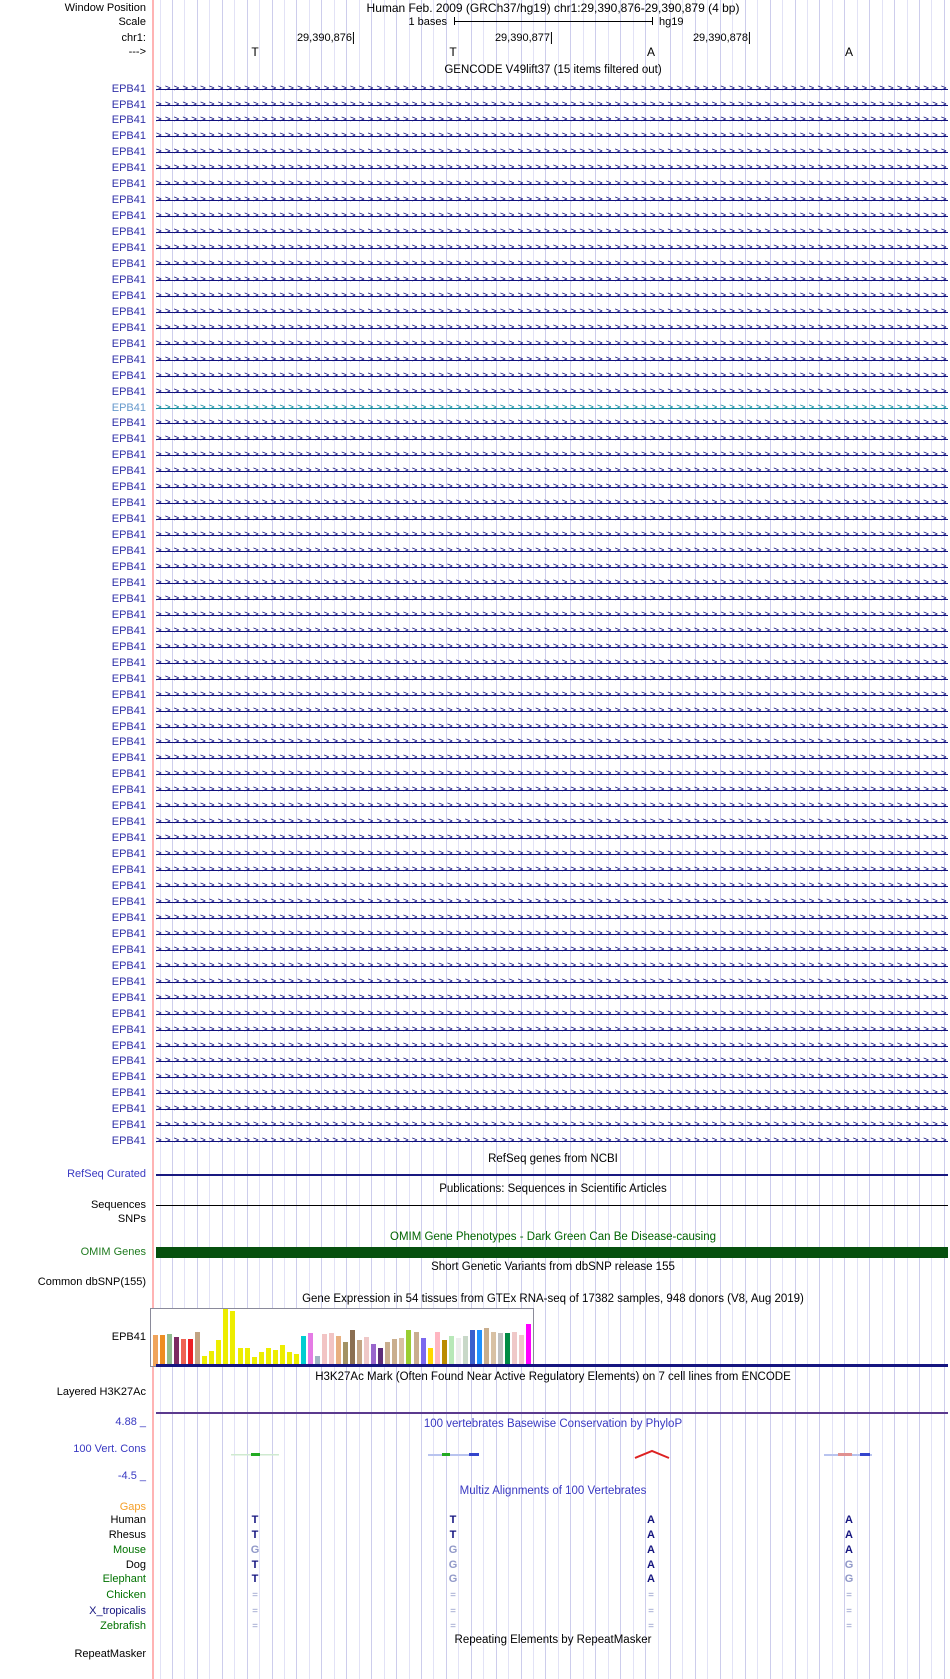 This screenshot has width=950, height=1679. Describe the element at coordinates (73, 1654) in the screenshot. I see `repeatmasker-label: RepeatMasker` at that location.